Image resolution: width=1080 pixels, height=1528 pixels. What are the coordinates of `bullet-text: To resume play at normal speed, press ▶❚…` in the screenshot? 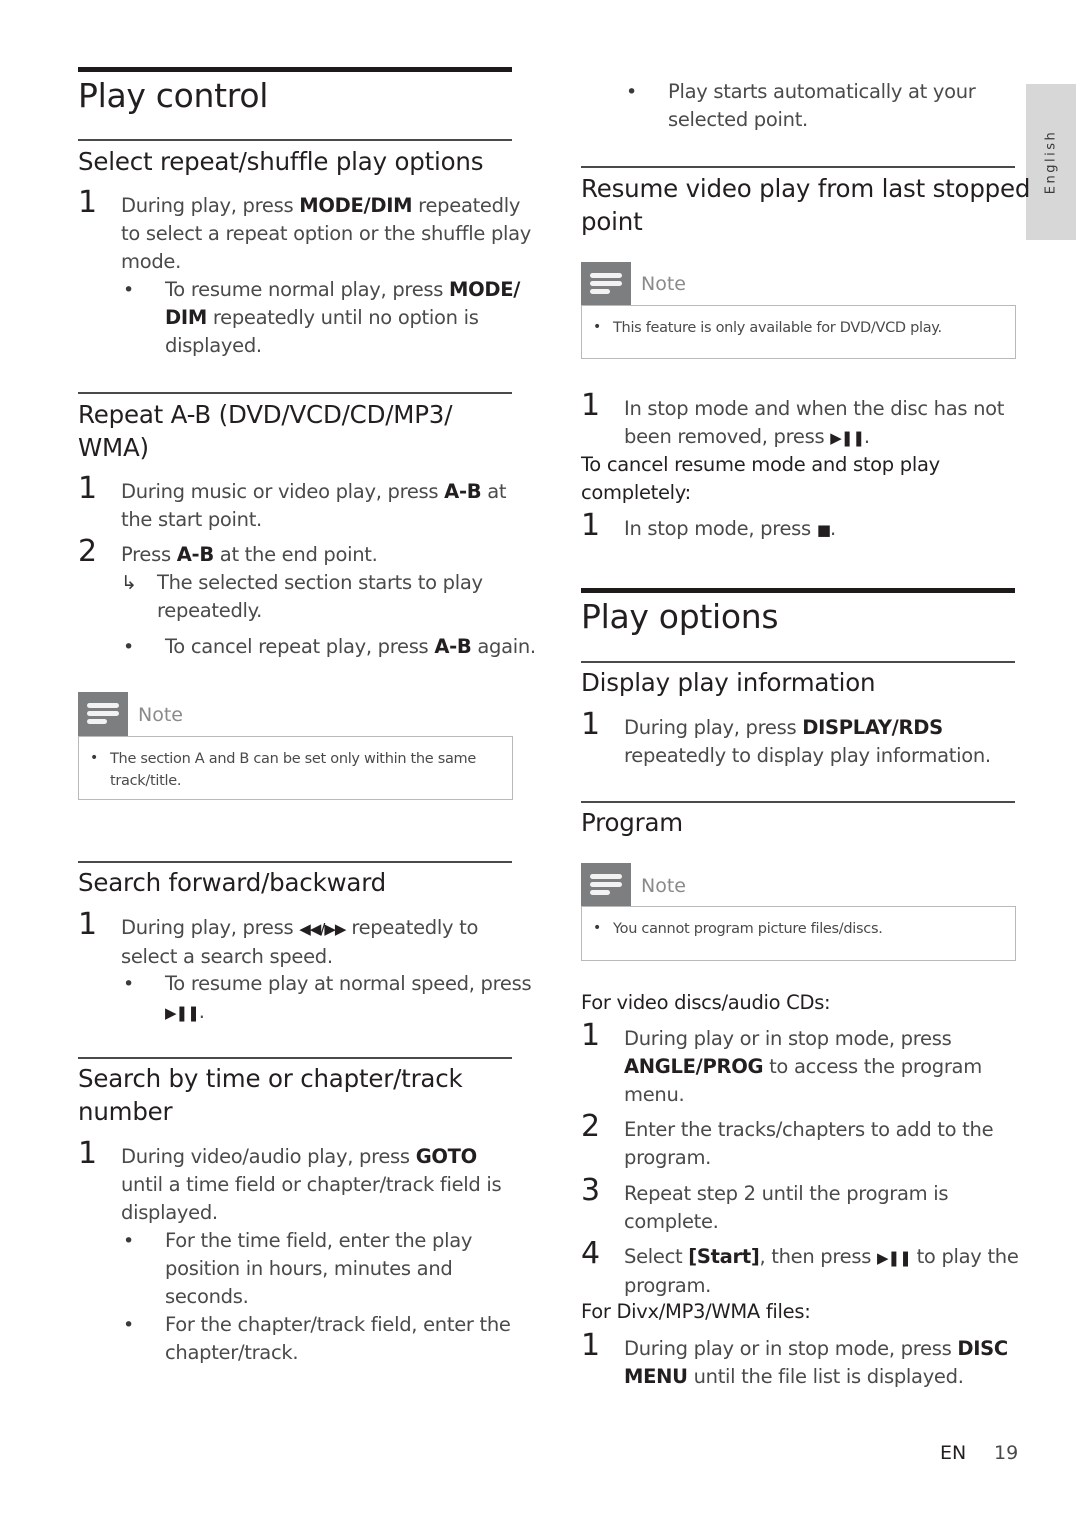 It's located at (348, 997).